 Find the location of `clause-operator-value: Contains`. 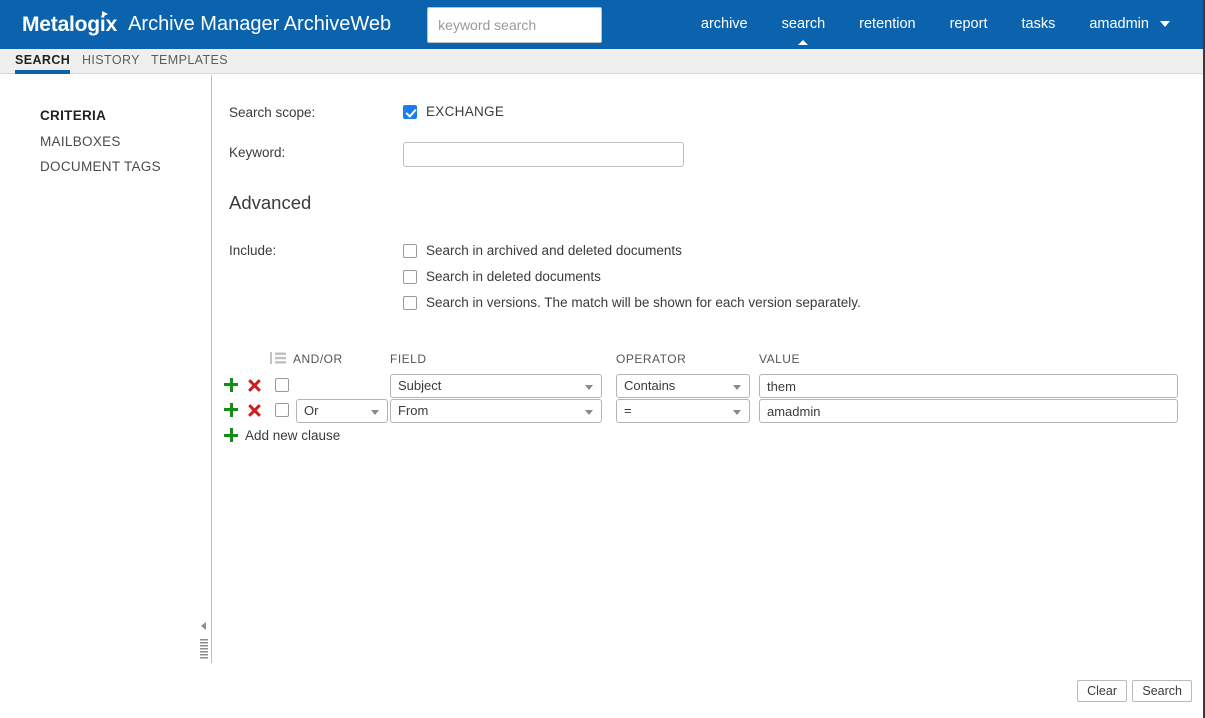

clause-operator-value: Contains is located at coordinates (650, 385).